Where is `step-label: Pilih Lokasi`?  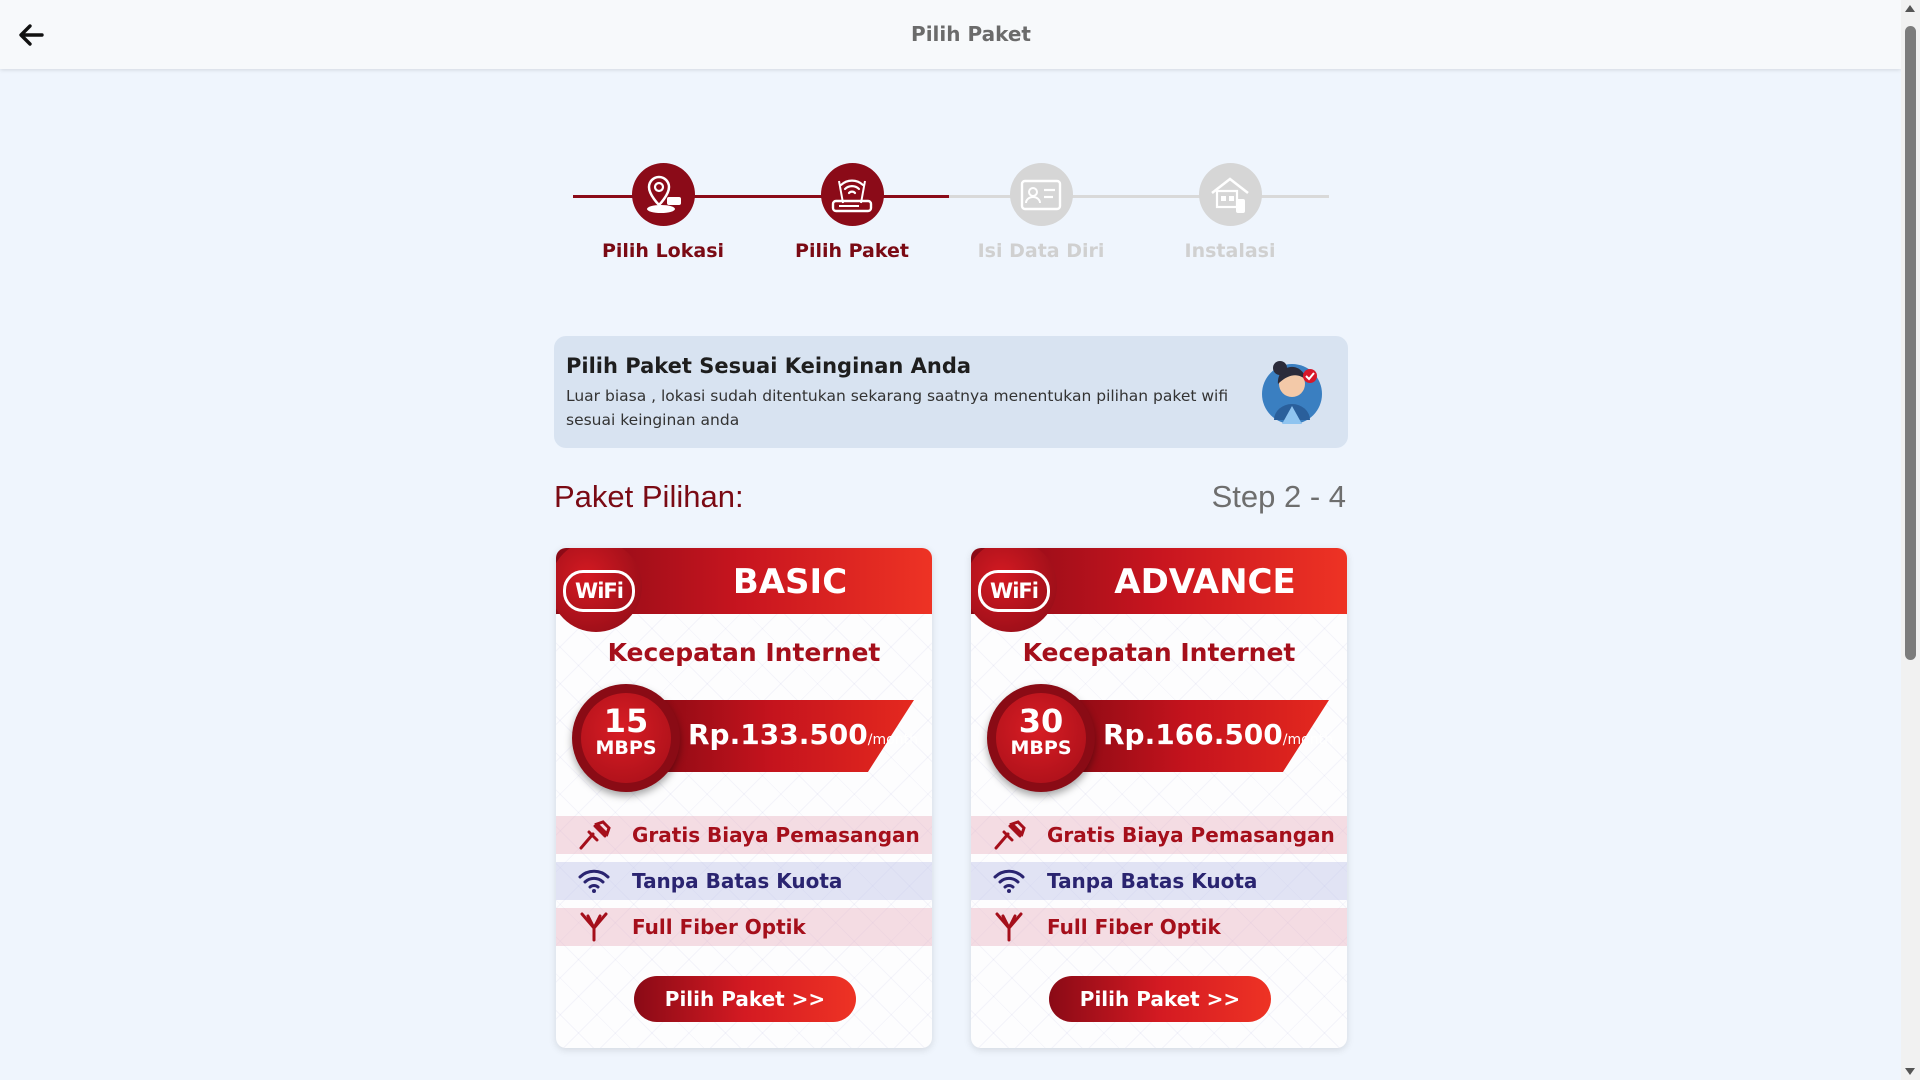
step-label: Pilih Lokasi is located at coordinates (663, 251).